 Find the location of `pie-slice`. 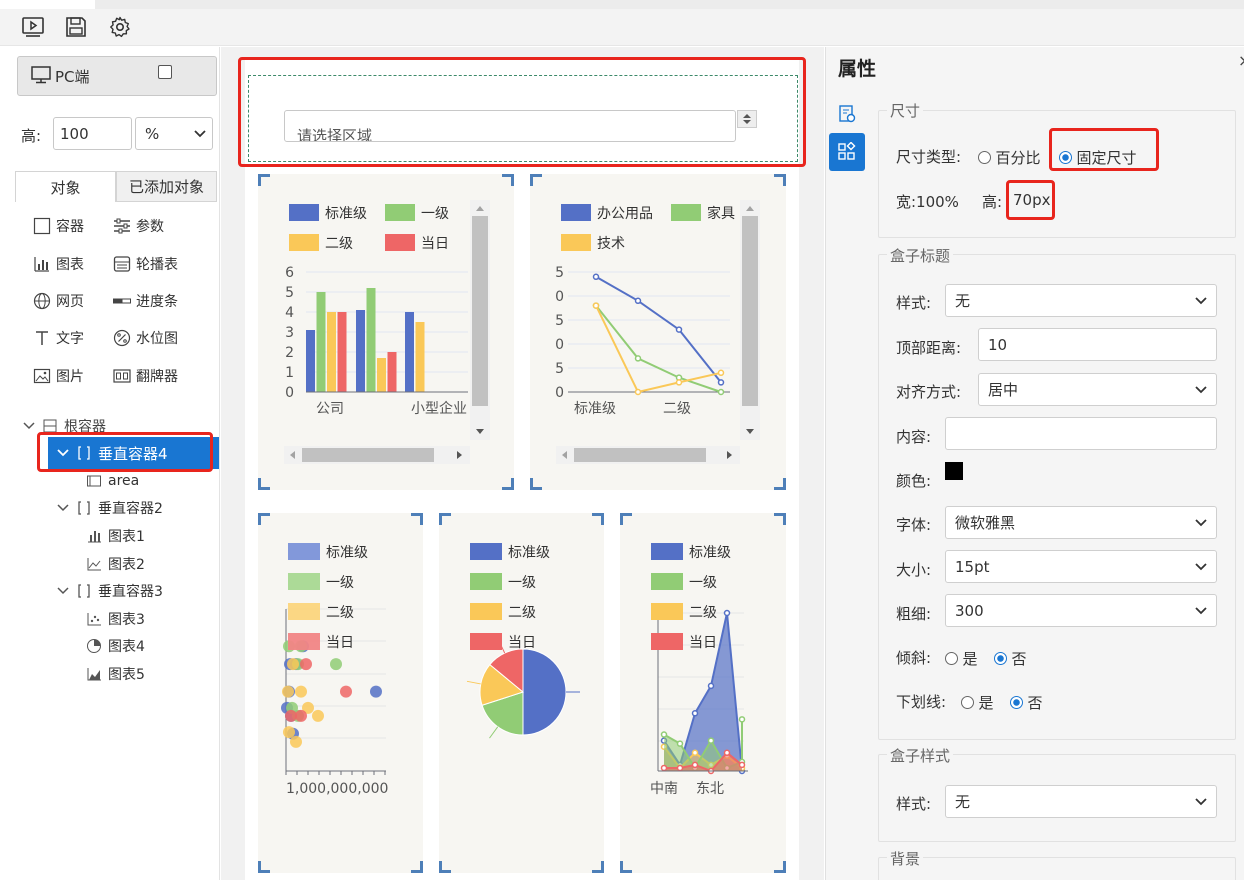

pie-slice is located at coordinates (544, 692).